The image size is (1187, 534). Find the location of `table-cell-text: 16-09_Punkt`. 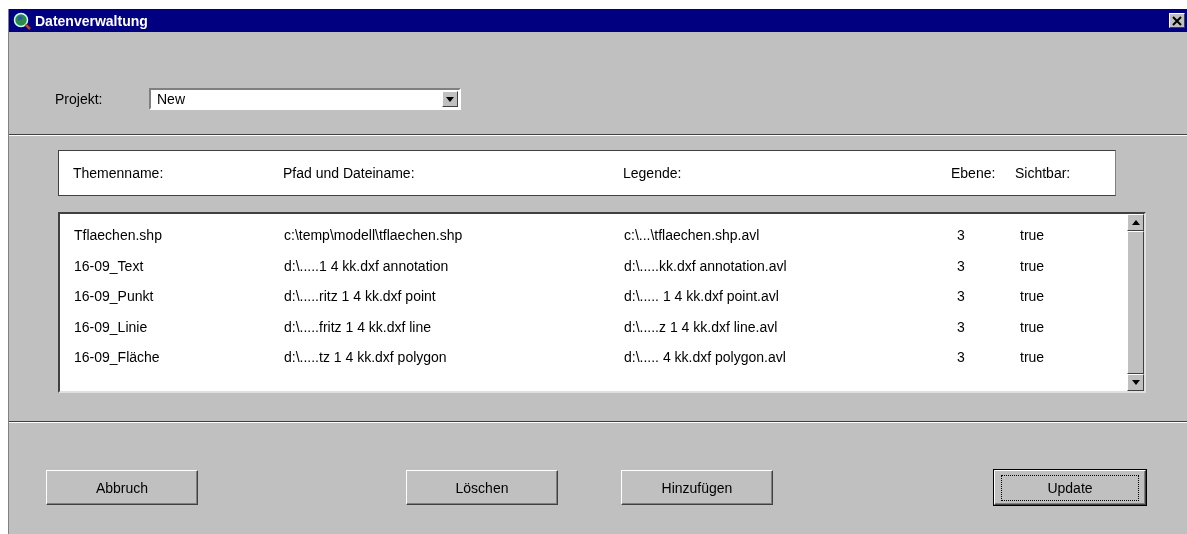

table-cell-text: 16-09_Punkt is located at coordinates (114, 296).